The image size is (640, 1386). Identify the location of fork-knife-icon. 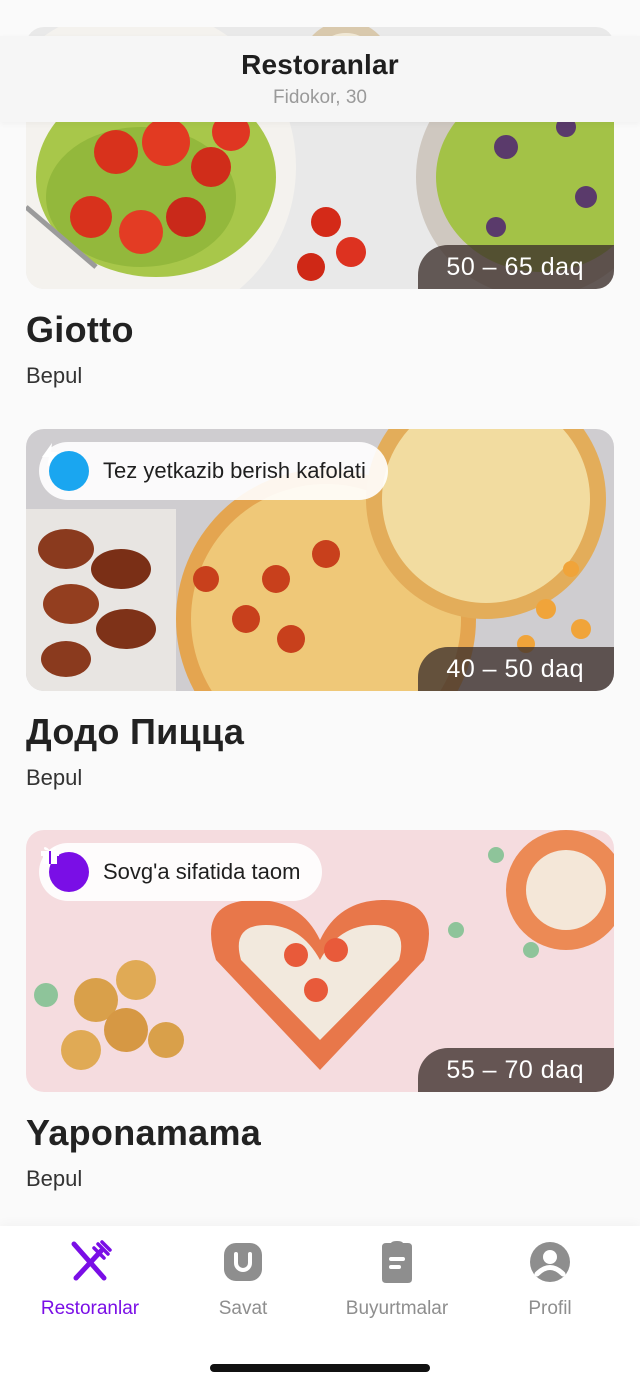
(91, 1260).